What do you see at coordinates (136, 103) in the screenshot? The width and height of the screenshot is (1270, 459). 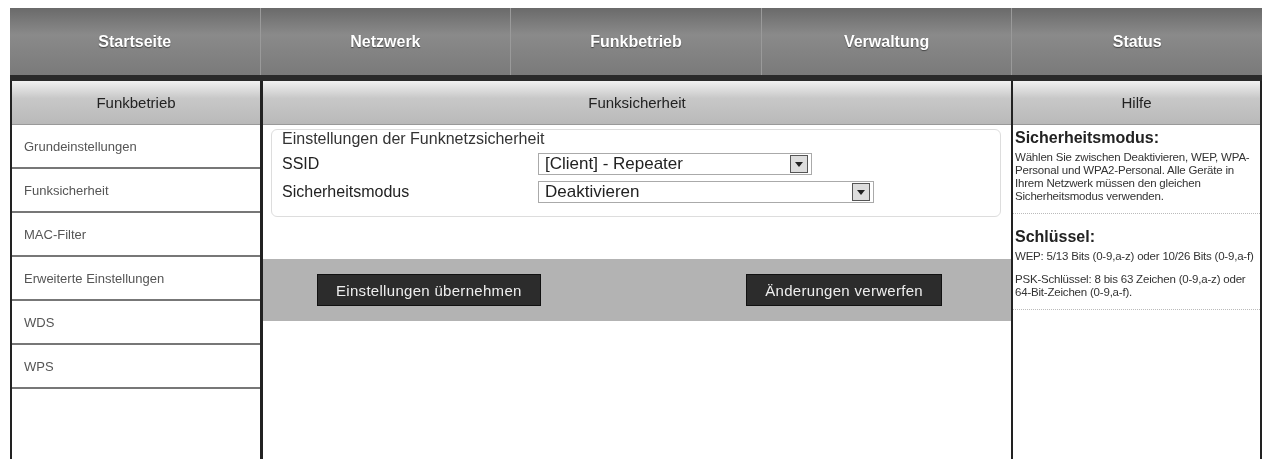 I see `sidebar-title: Funkbetrieb` at bounding box center [136, 103].